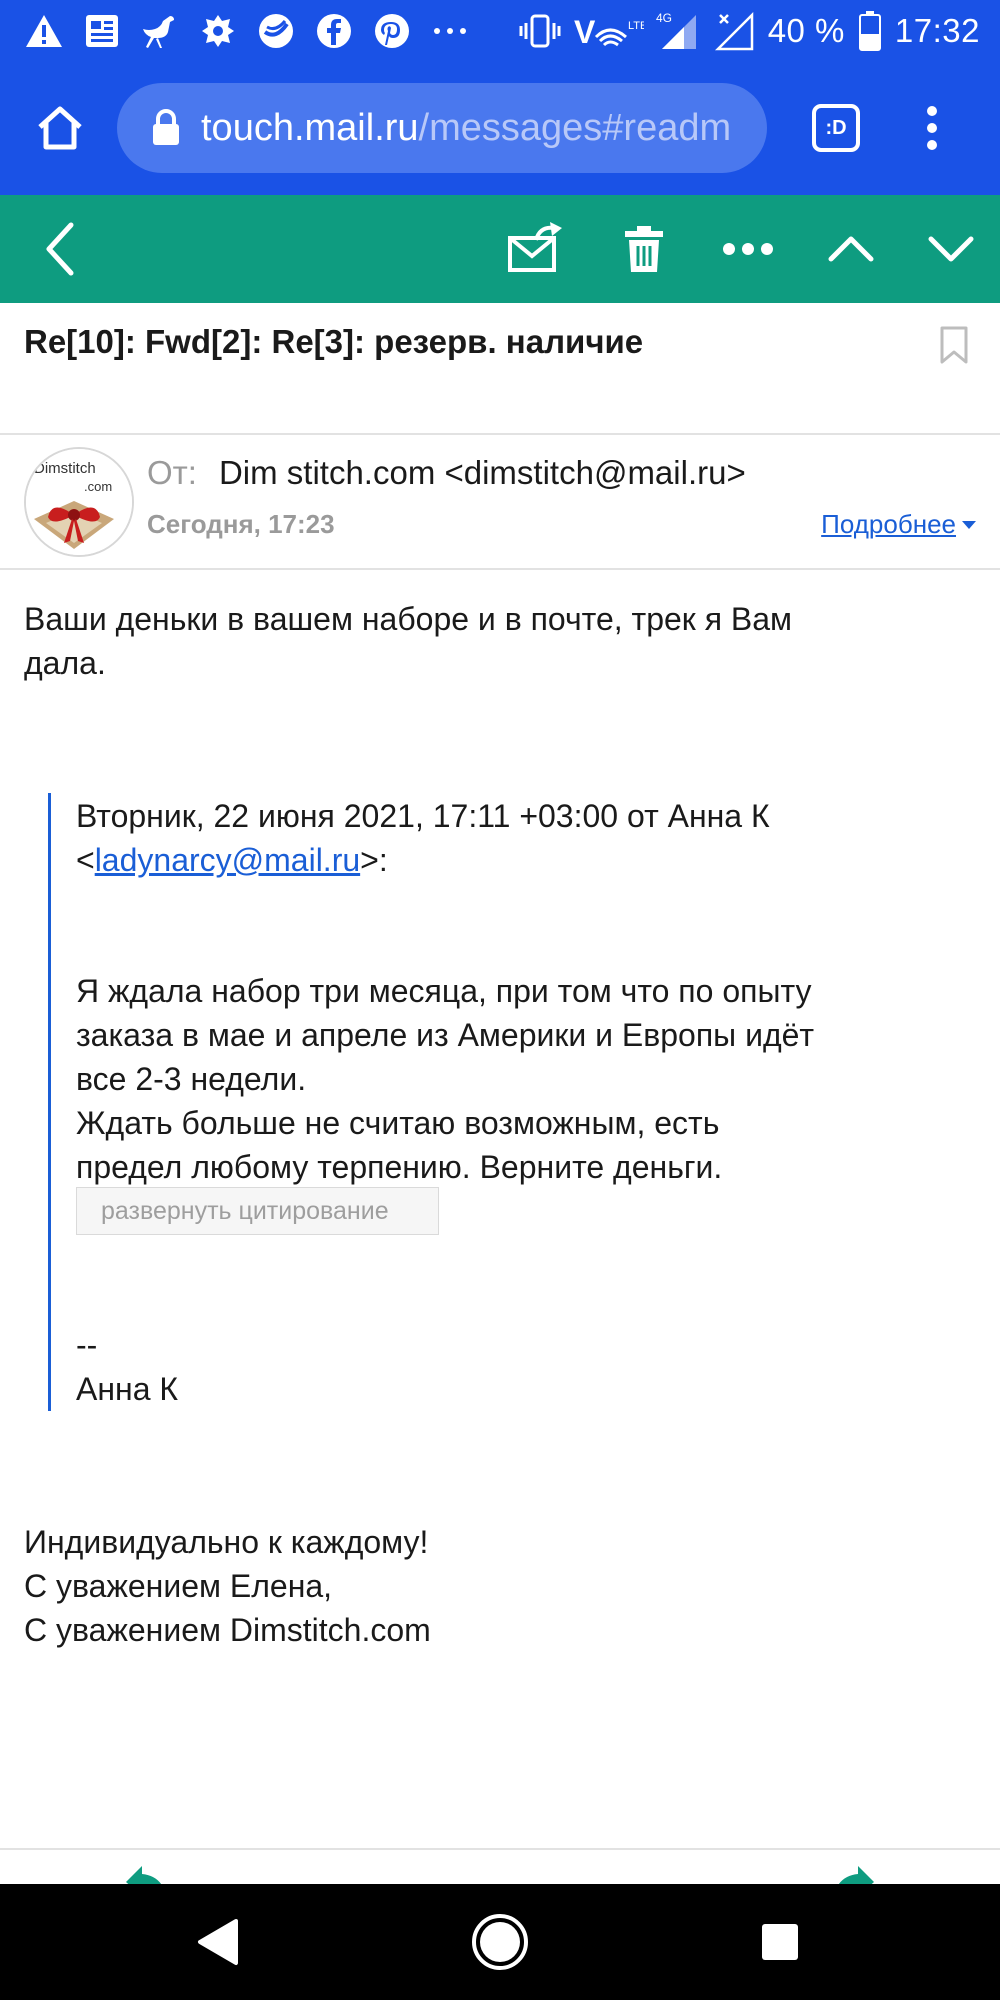 The image size is (1000, 2000). I want to click on details-link: Подробнее, so click(898, 524).